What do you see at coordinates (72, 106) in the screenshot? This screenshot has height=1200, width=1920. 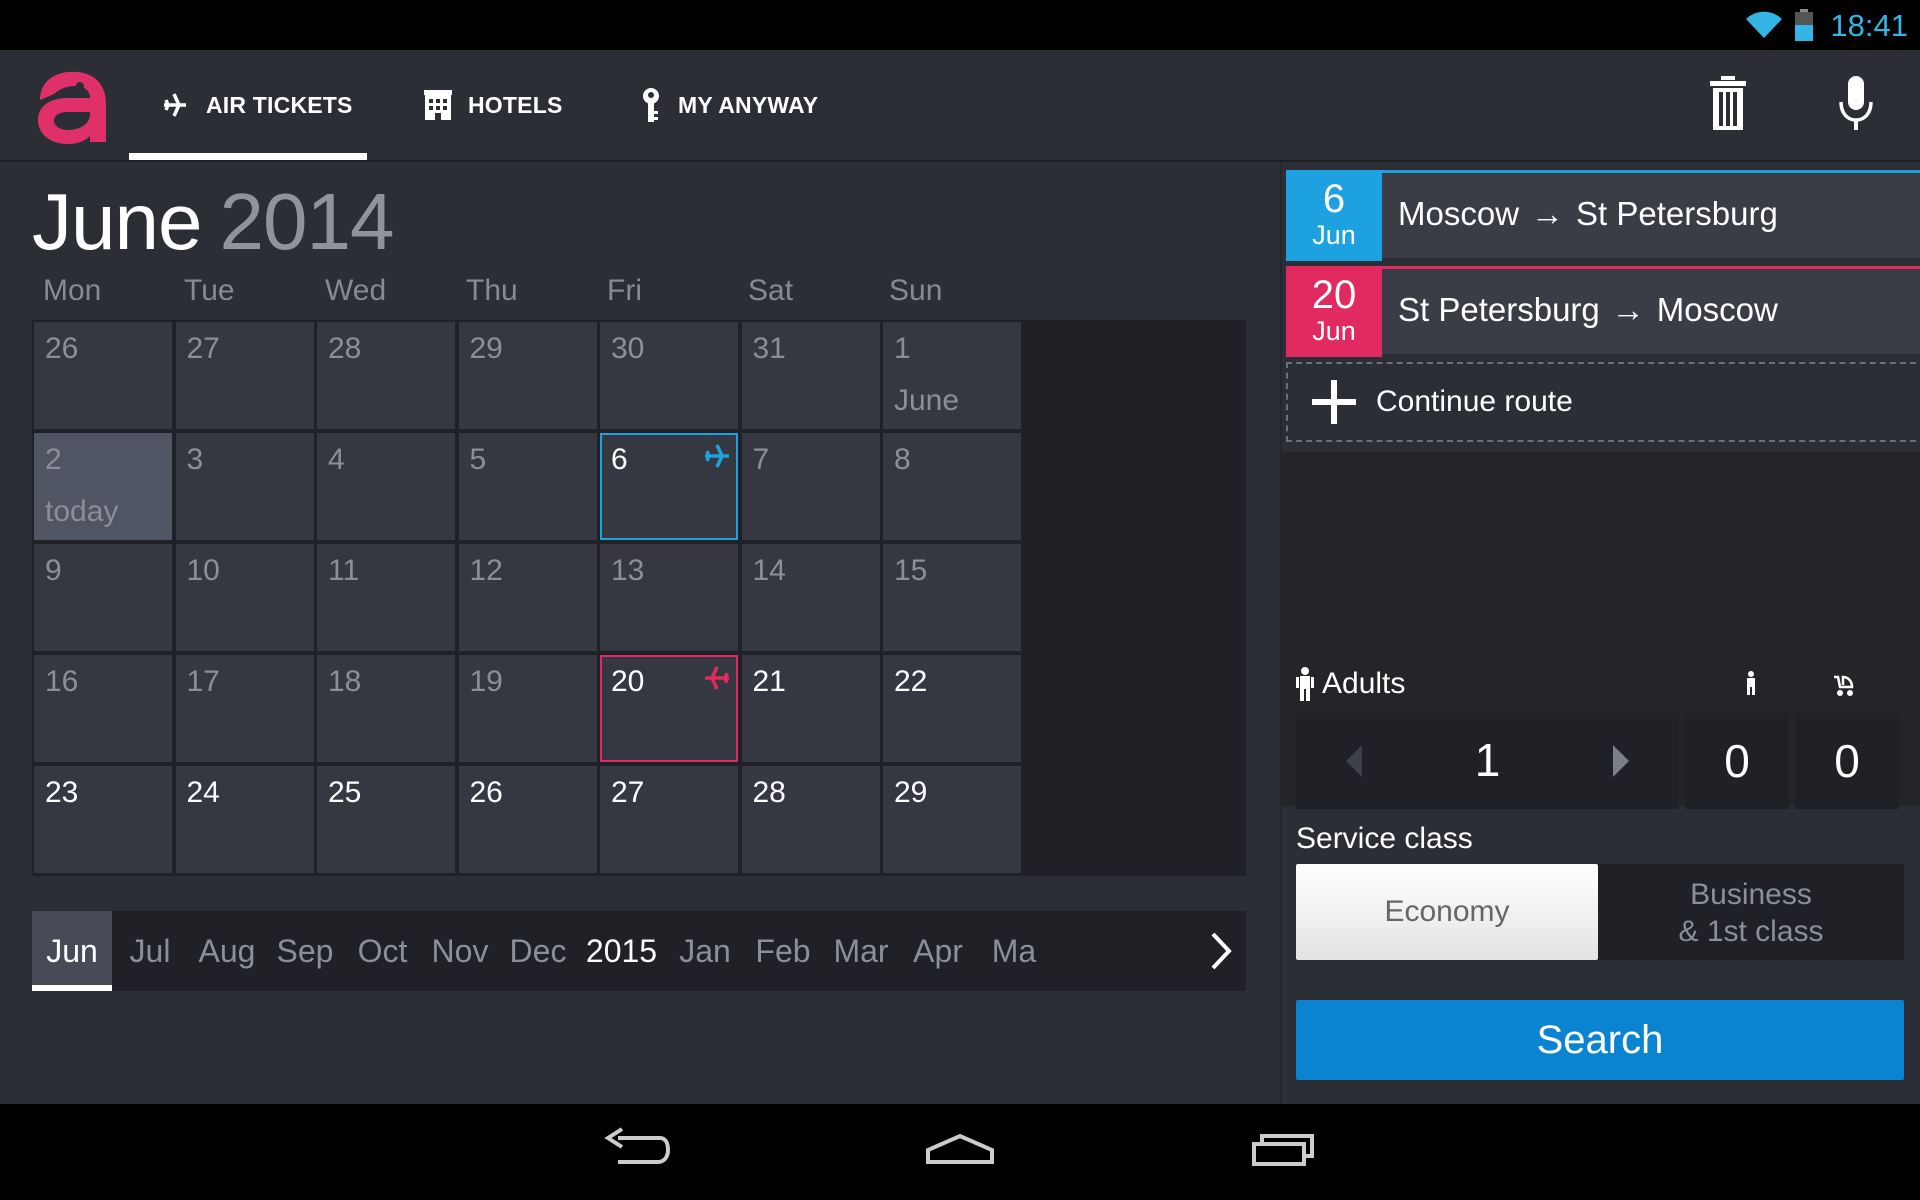 I see `anyway-logo-icon` at bounding box center [72, 106].